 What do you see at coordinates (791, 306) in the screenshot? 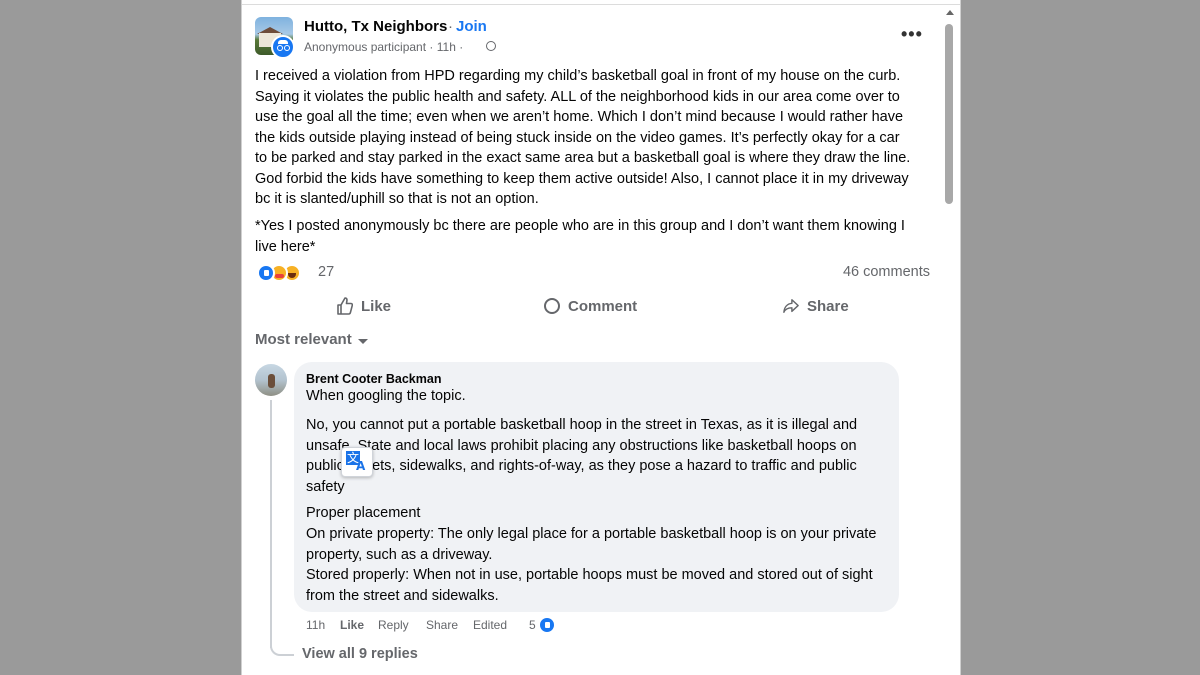
I see `share-arrow-icon` at bounding box center [791, 306].